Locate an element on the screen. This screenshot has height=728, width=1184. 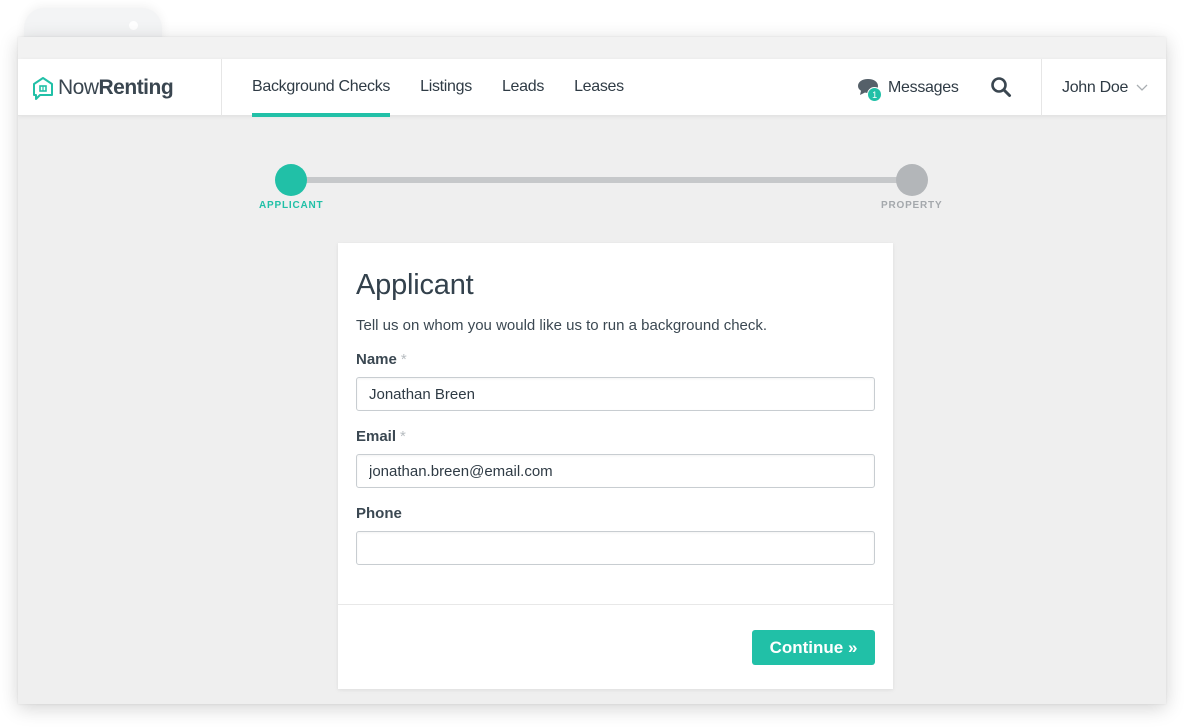
brand-logo: NowRenting is located at coordinates (120, 87).